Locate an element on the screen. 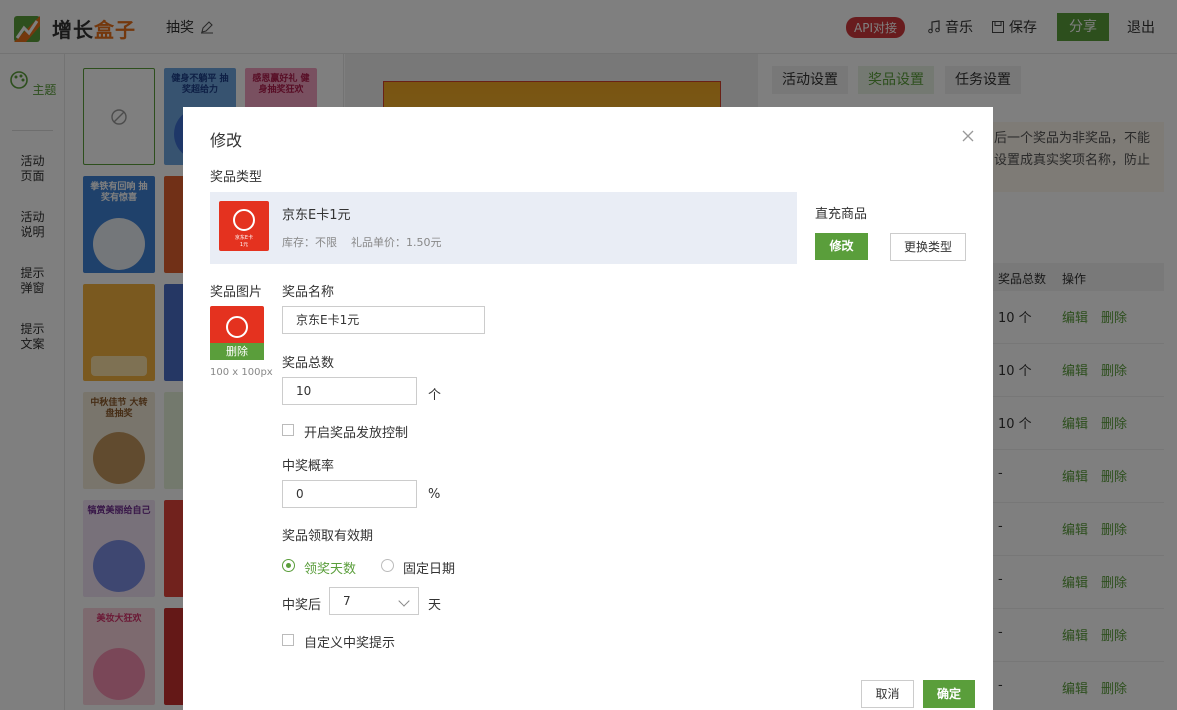 This screenshot has width=1177, height=710. prize-type-name: 京东E卡1元 is located at coordinates (316, 215).